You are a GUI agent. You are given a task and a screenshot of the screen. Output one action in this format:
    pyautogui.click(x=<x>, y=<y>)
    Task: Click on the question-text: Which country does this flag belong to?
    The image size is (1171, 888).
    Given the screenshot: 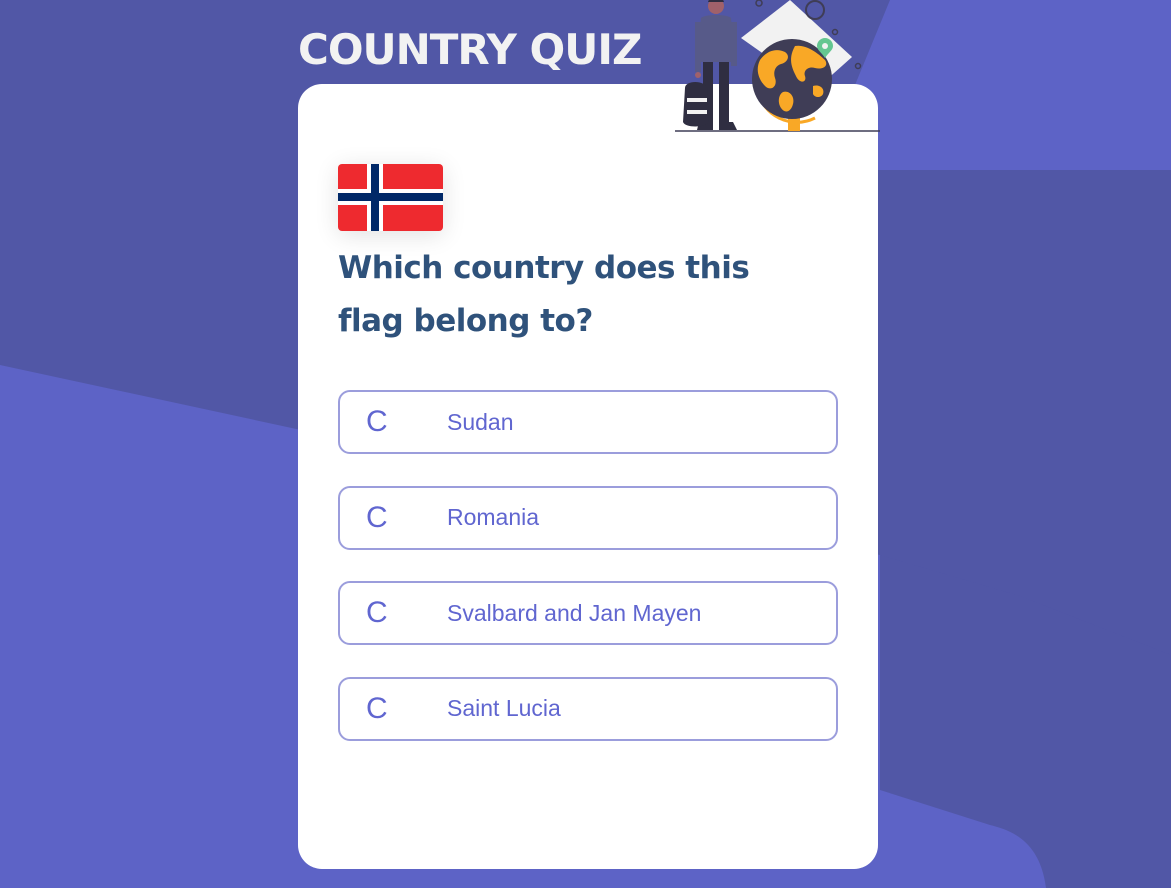 What is the action you would take?
    pyautogui.click(x=544, y=294)
    